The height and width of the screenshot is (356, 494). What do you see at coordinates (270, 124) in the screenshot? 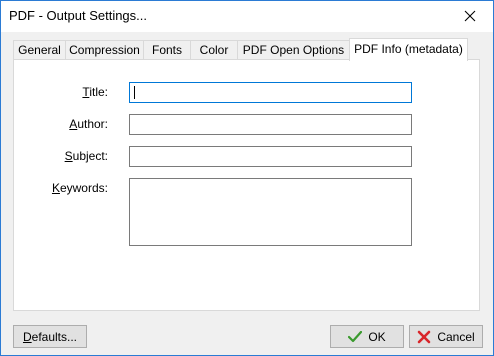
I see `author-field` at bounding box center [270, 124].